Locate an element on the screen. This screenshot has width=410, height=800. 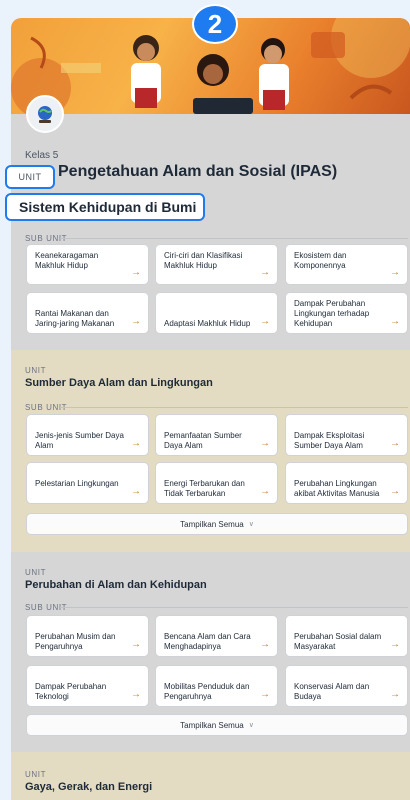
sub-unit-card: Mobilitas Penduduk dan Pengaruhnya → is located at coordinates (216, 686).